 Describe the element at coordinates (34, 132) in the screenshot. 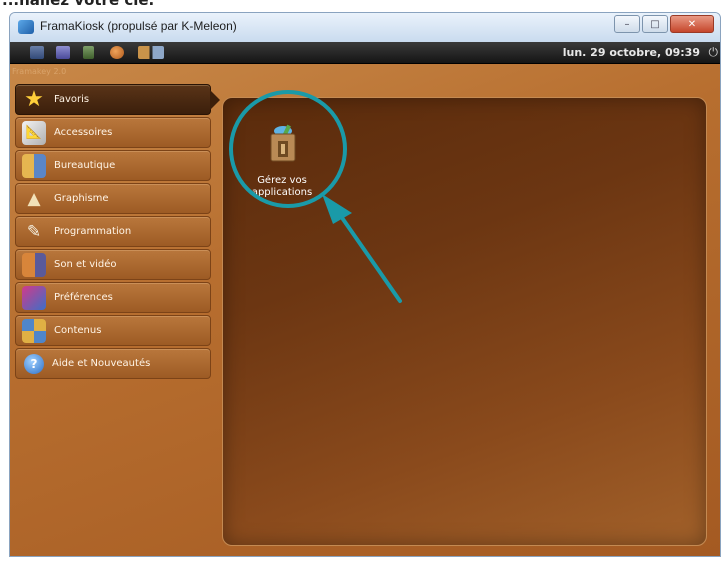

I see `ruler-icon: 📐` at that location.